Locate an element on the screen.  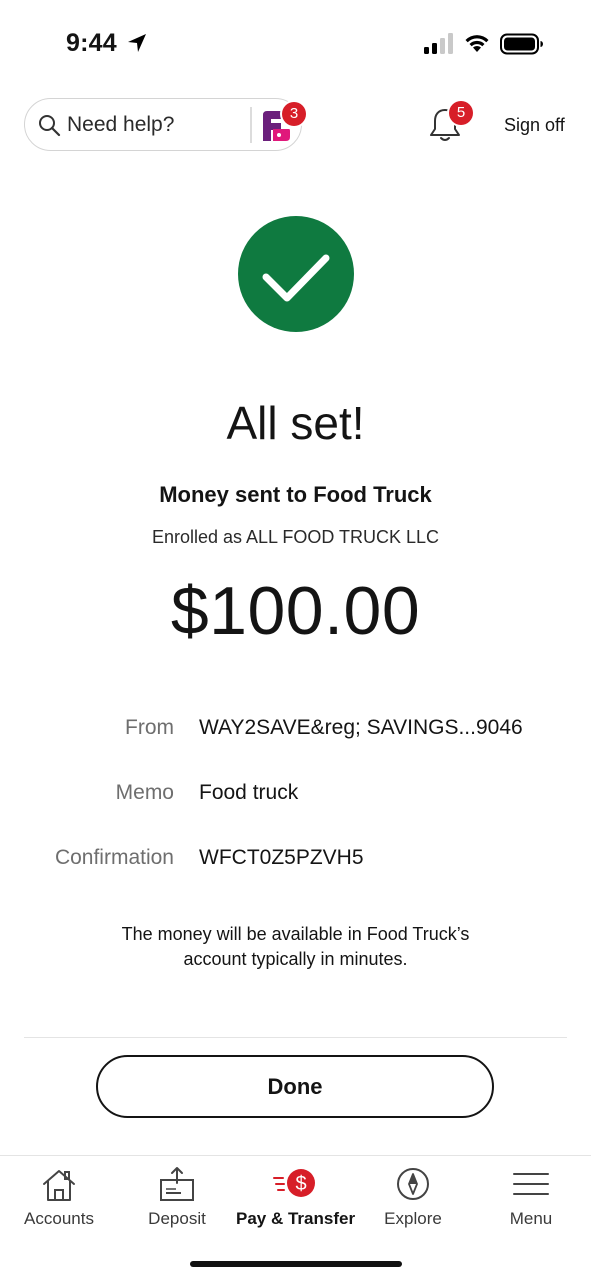
search-placeholder: Need help? is located at coordinates (121, 124).